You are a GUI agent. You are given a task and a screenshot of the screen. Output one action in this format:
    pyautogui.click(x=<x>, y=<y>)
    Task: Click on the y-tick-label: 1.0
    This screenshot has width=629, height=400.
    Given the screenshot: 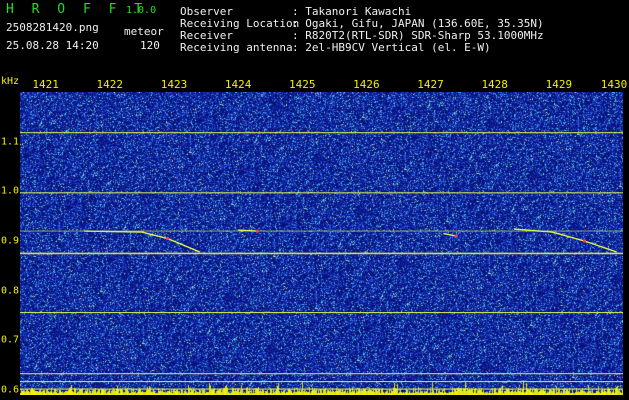 What is the action you would take?
    pyautogui.click(x=10, y=191)
    